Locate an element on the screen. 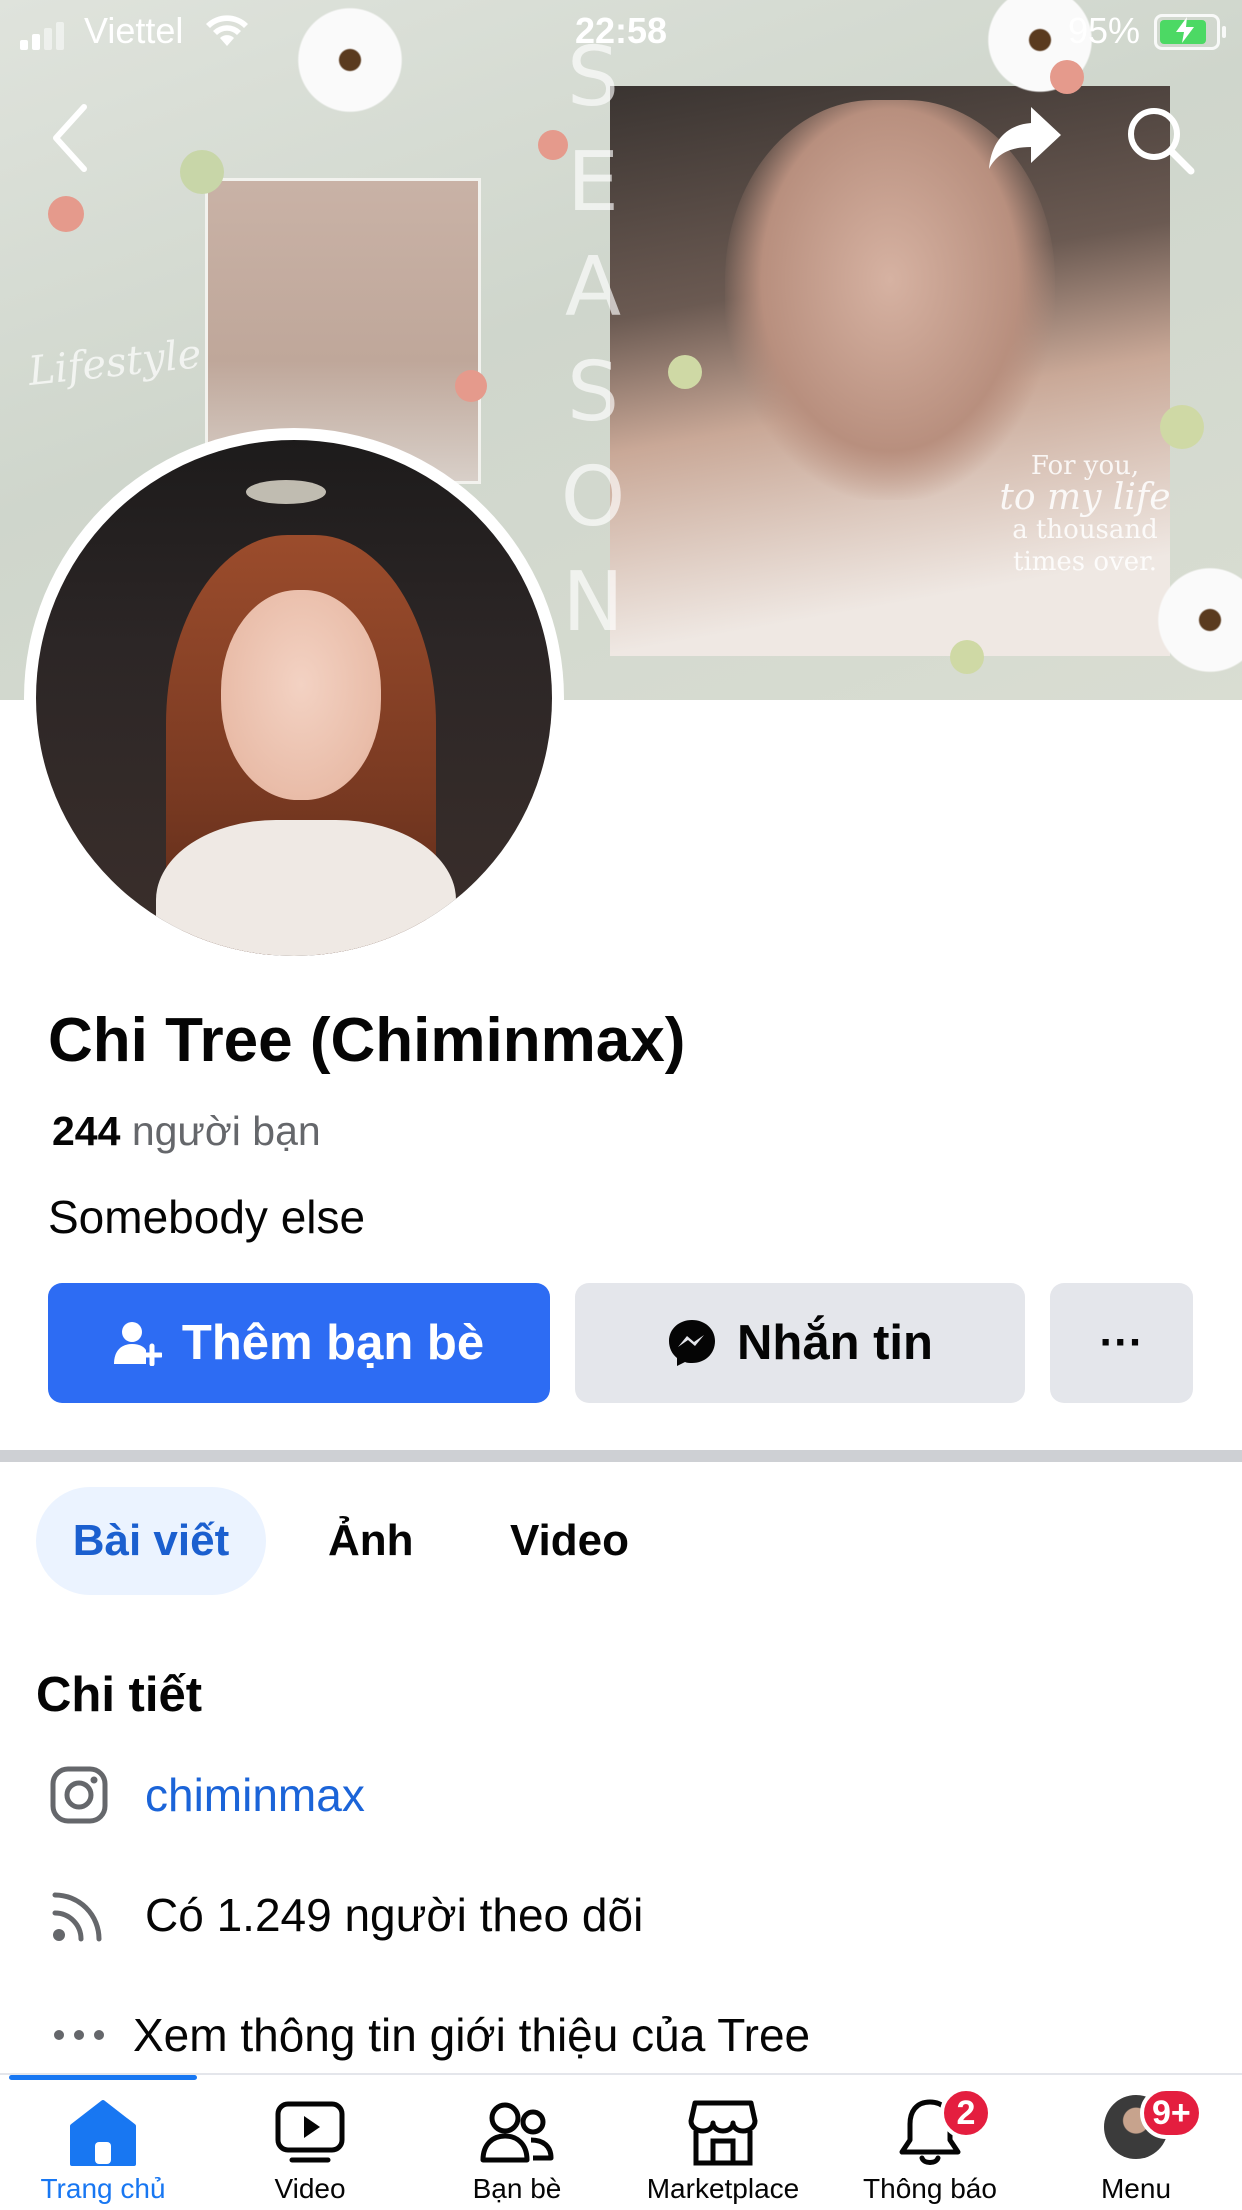 This screenshot has width=1242, height=2210. nav-home: Trang chủ is located at coordinates (103, 2142).